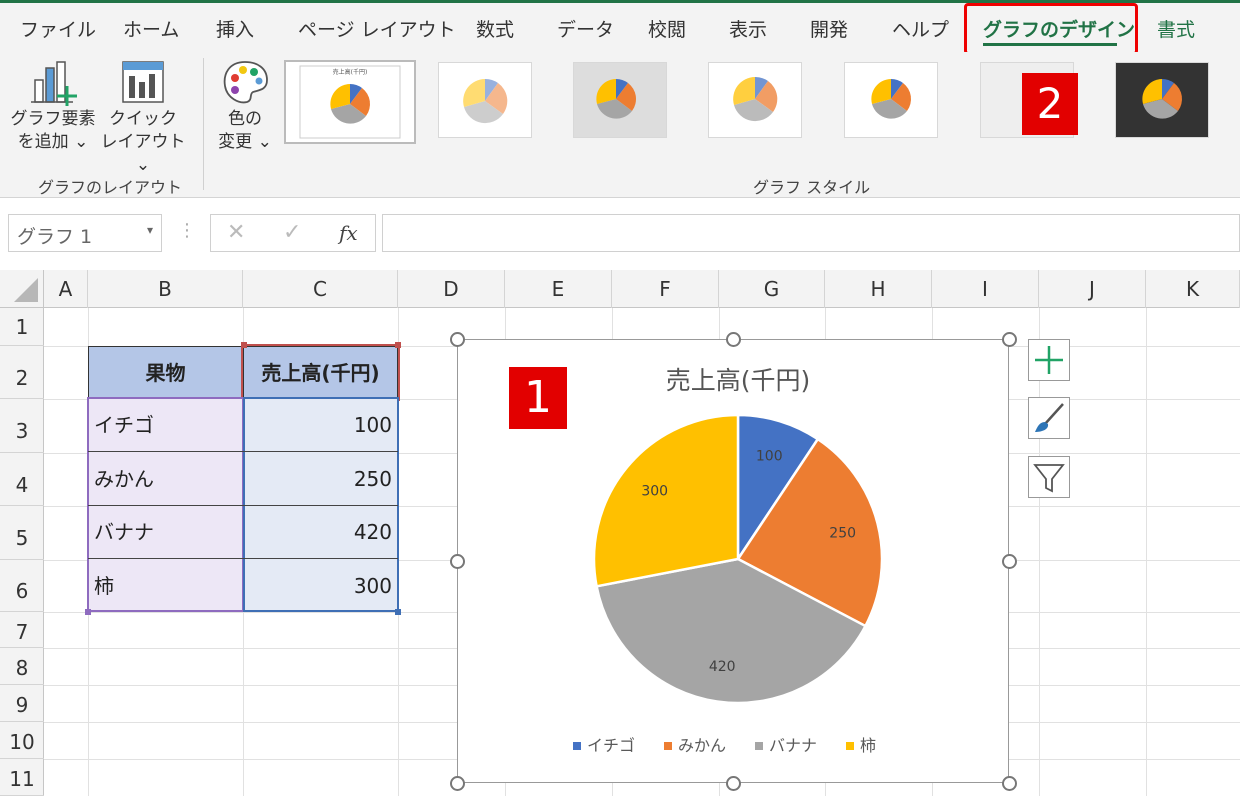  I want to click on legend-entry-2: みかん, so click(702, 745).